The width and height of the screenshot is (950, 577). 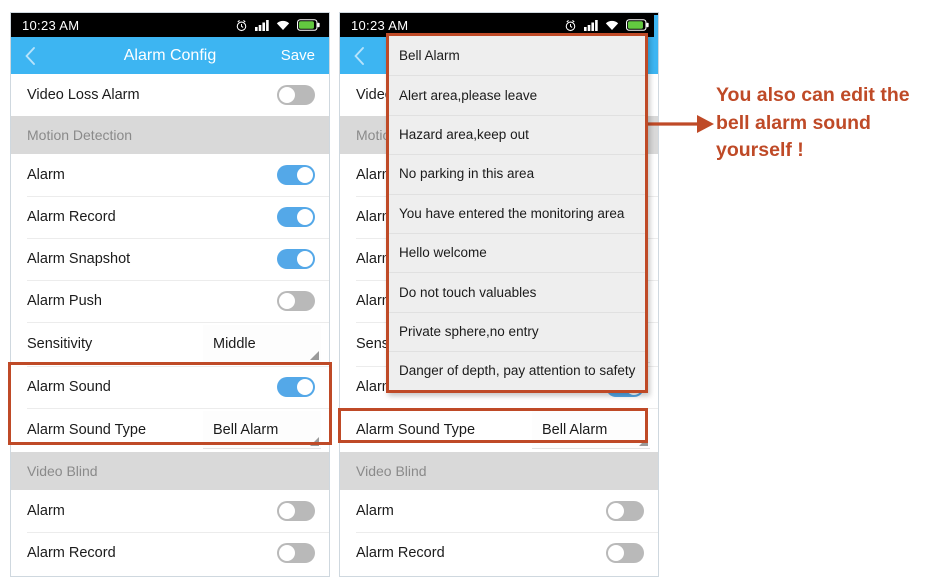 What do you see at coordinates (517, 331) in the screenshot?
I see `dropdown-option: Private sphere,no entry` at bounding box center [517, 331].